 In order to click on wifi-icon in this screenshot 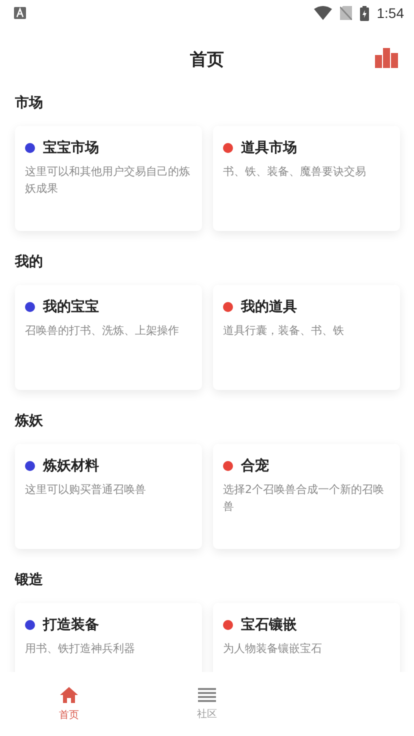, I will do `click(323, 13)`.